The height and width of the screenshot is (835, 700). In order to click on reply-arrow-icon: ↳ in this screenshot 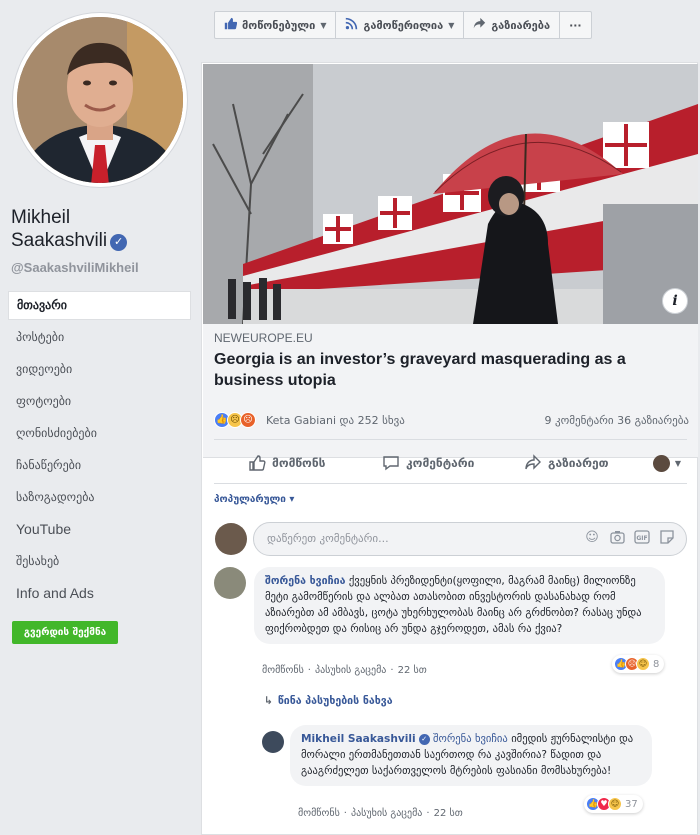, I will do `click(268, 701)`.